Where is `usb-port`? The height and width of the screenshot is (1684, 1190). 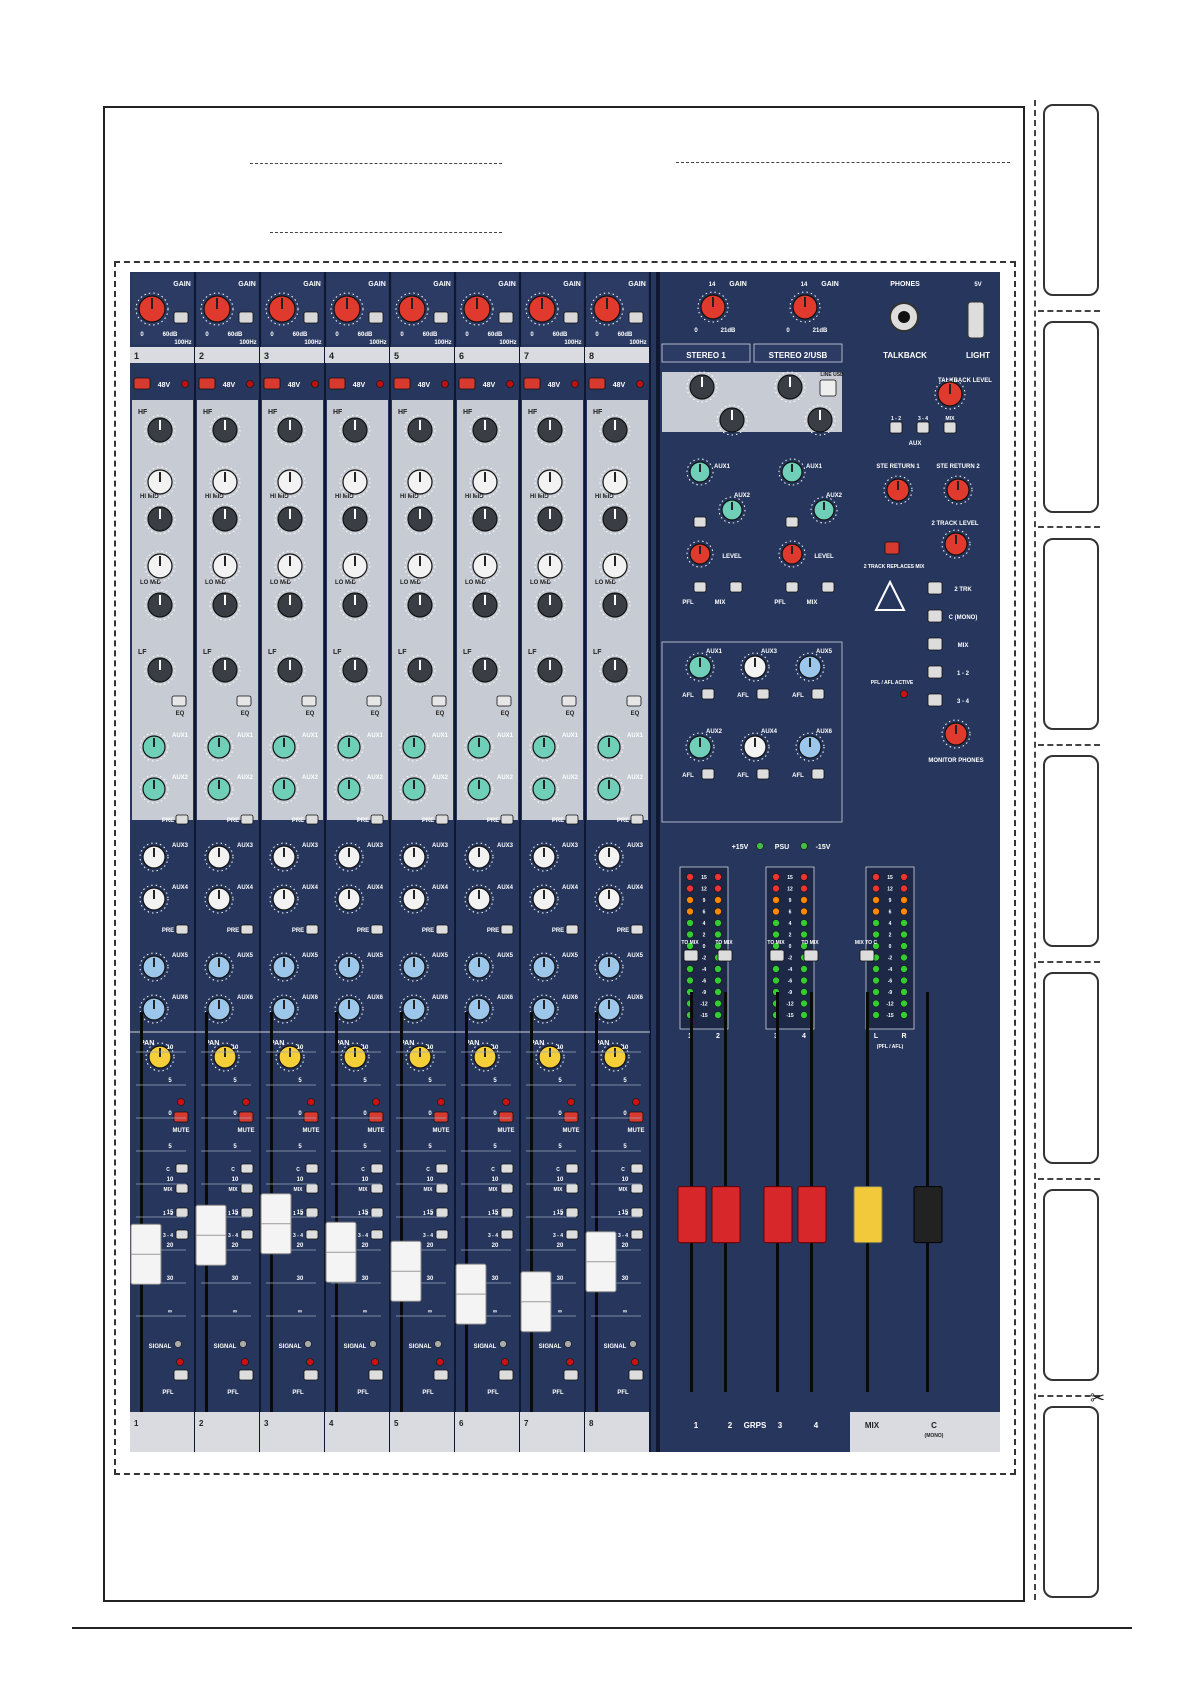 usb-port is located at coordinates (976, 320).